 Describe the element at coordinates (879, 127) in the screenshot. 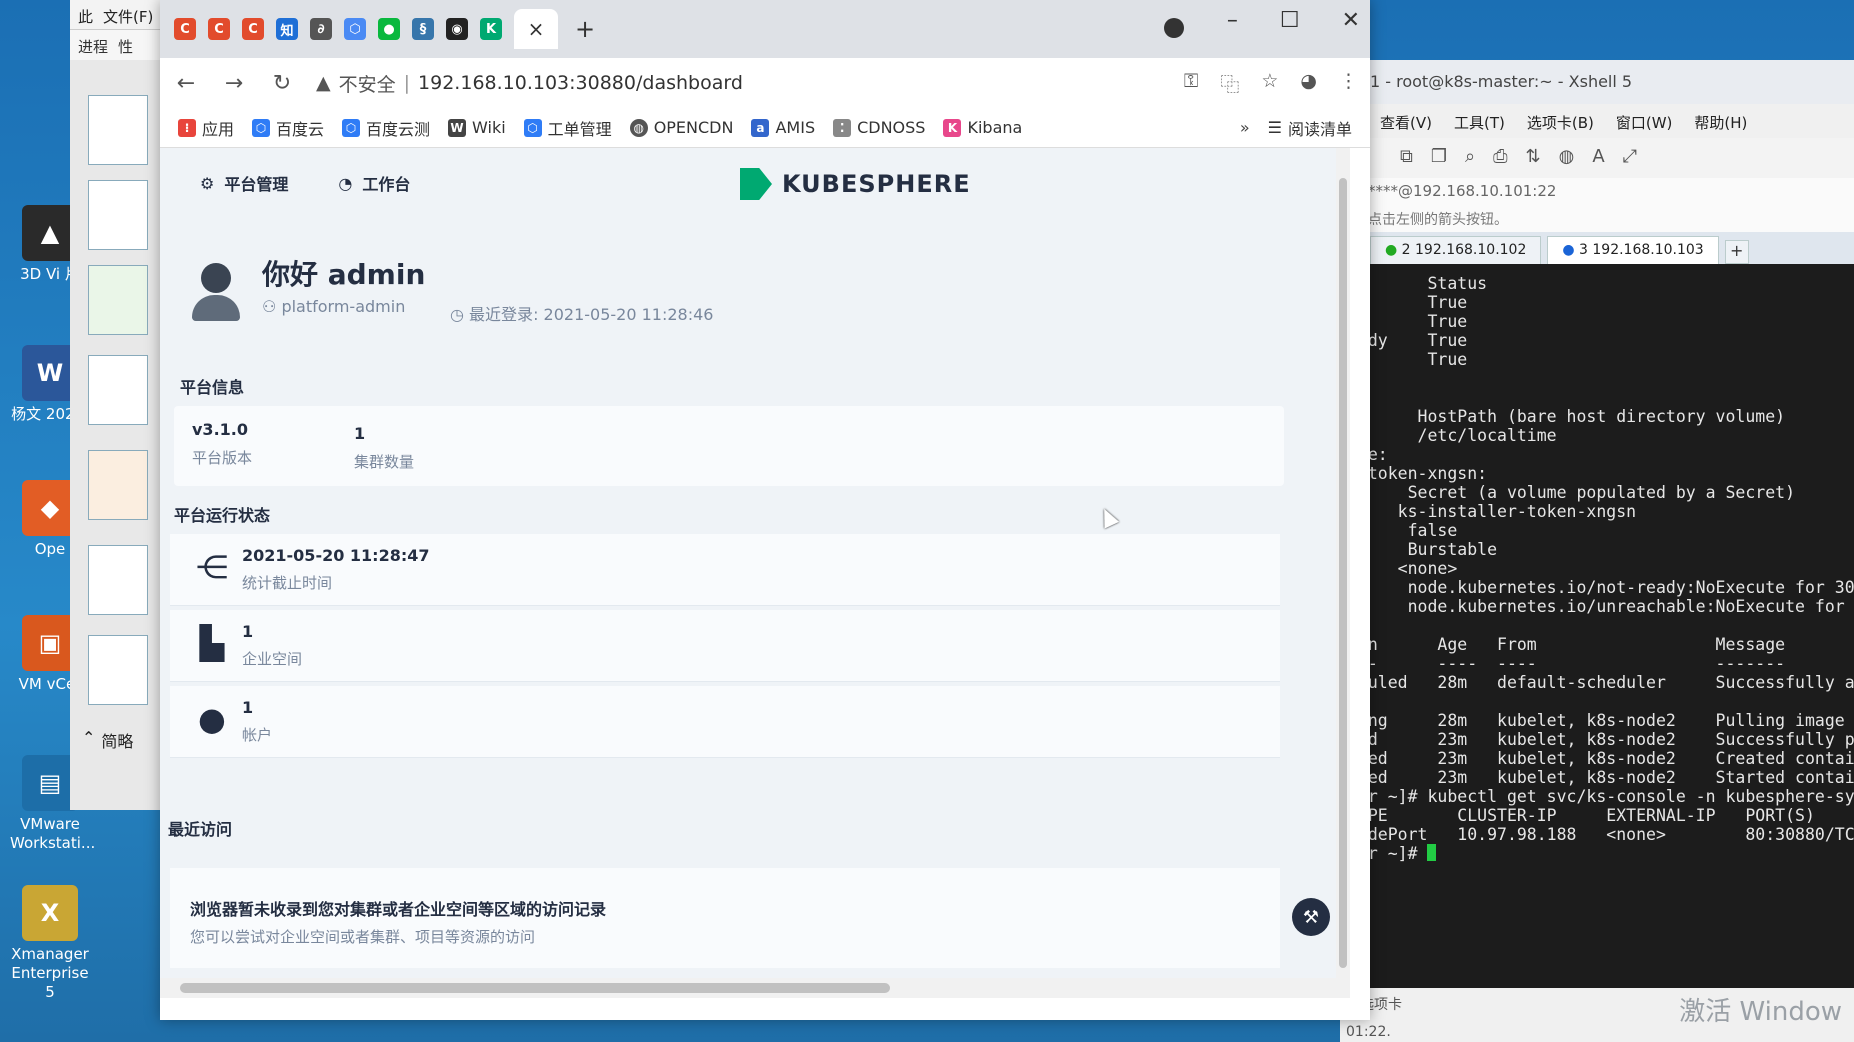

I see `bookmark-cdnoss: ⁚ CDNOSS` at that location.